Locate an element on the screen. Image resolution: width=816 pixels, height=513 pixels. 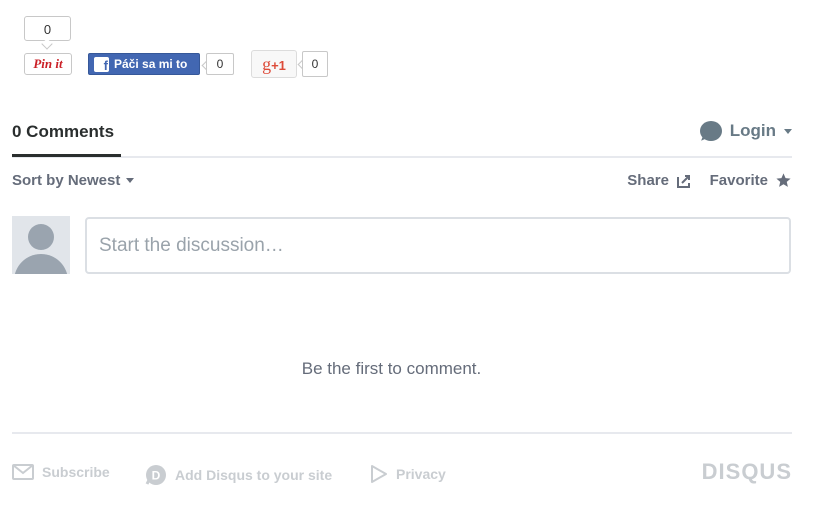
avatar is located at coordinates (41, 245).